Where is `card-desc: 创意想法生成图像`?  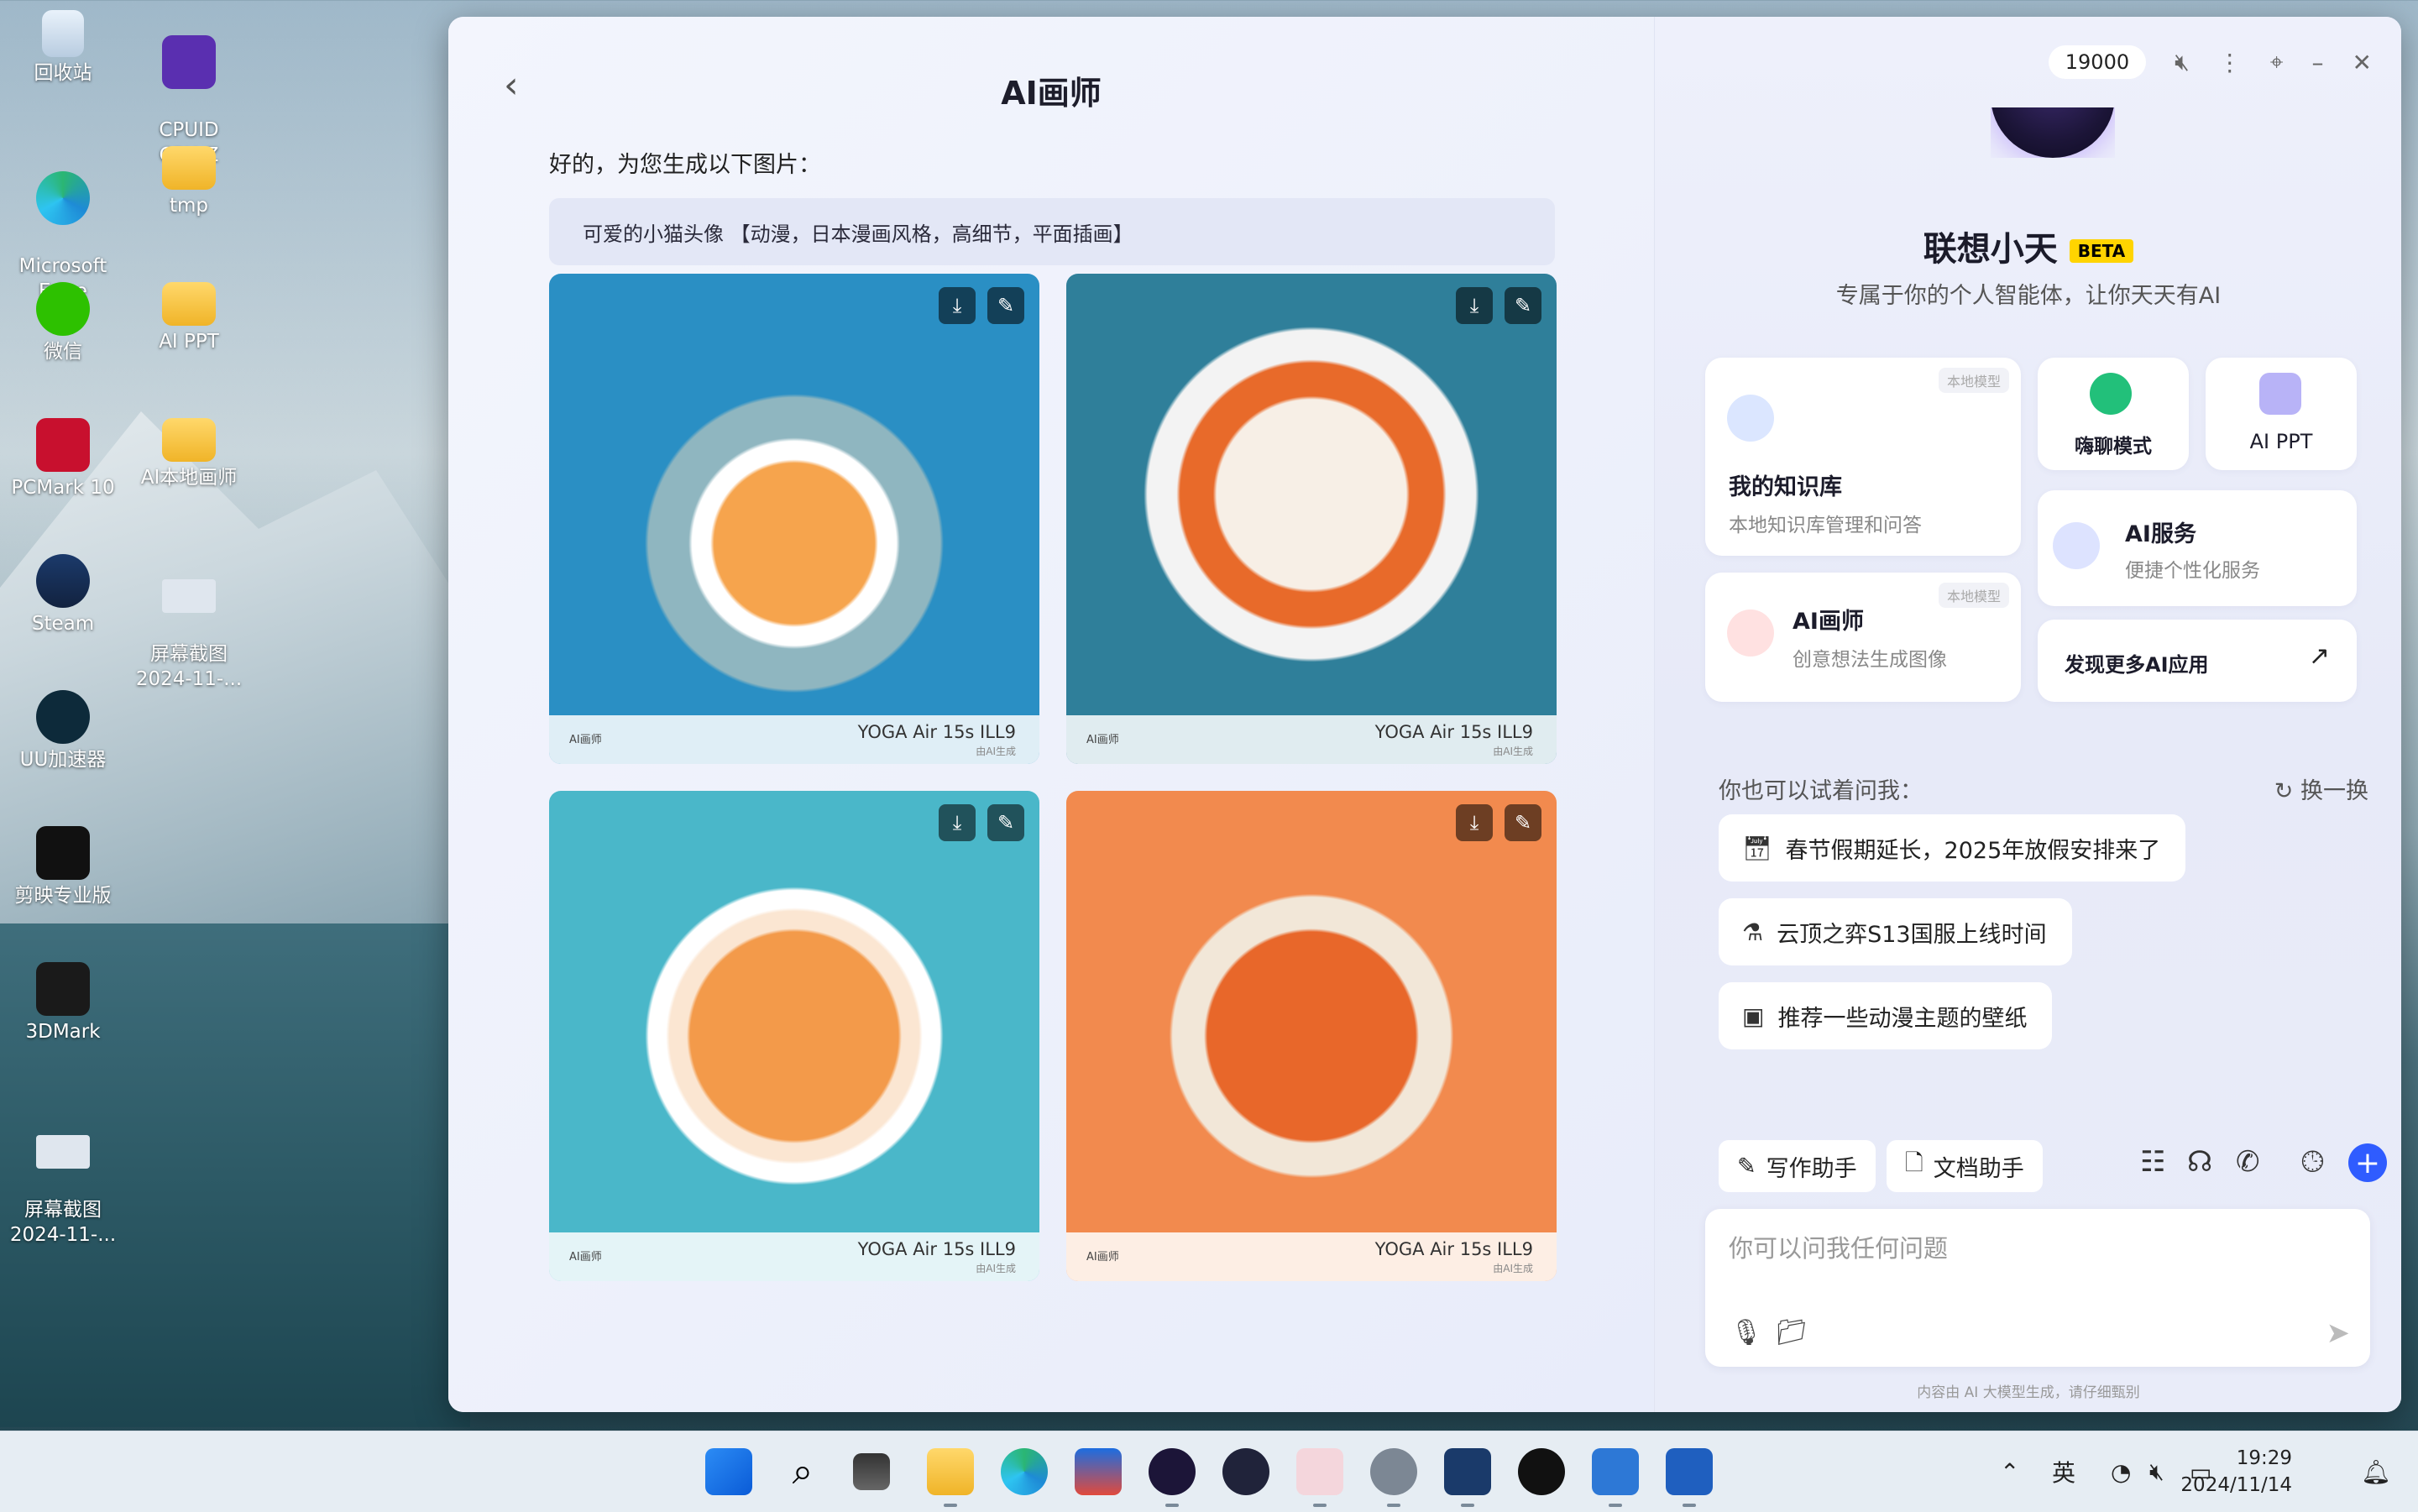 card-desc: 创意想法生成图像 is located at coordinates (1870, 660).